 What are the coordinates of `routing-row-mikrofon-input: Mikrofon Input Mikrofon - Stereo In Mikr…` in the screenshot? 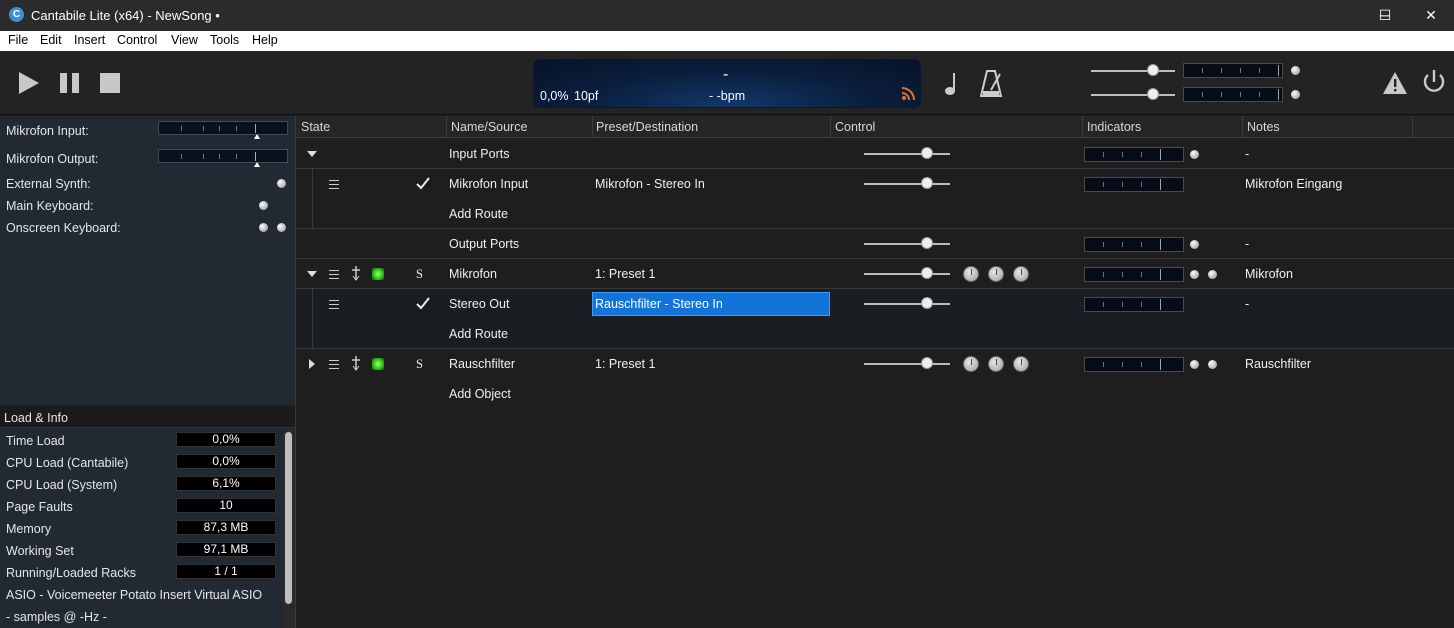 It's located at (875, 198).